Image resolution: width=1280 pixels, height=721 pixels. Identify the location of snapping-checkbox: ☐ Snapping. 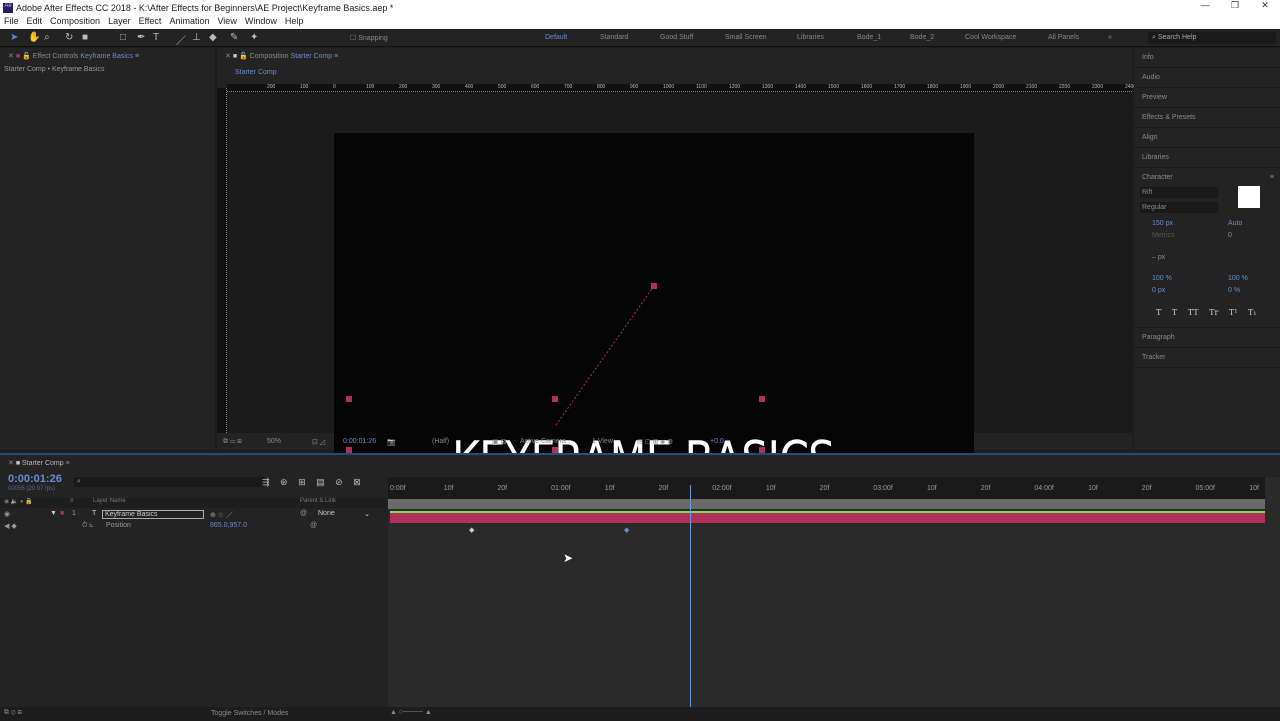
(369, 38).